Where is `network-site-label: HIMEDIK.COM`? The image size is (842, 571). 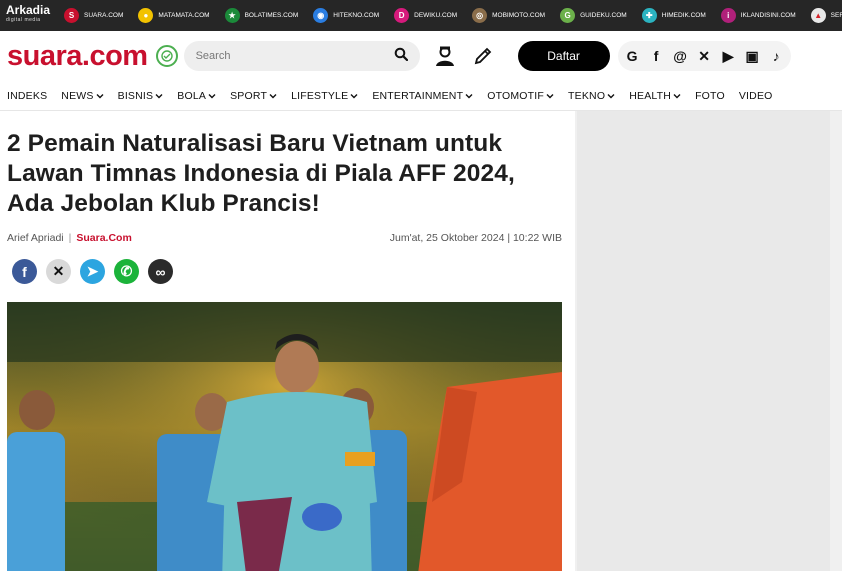
network-site-label: HIMEDIK.COM is located at coordinates (683, 15).